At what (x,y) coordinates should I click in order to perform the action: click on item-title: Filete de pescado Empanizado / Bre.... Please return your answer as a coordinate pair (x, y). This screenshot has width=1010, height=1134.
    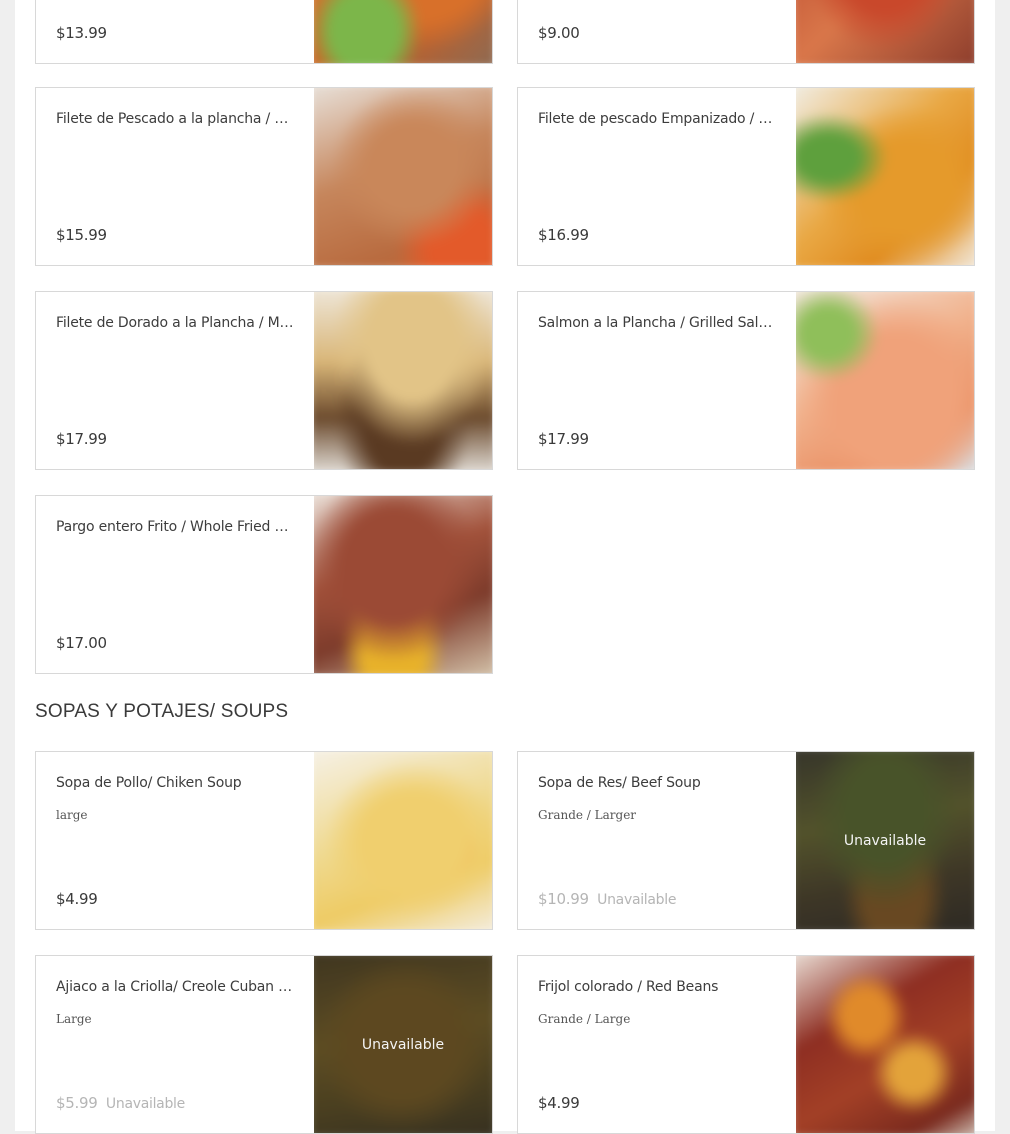
    Looking at the image, I should click on (657, 119).